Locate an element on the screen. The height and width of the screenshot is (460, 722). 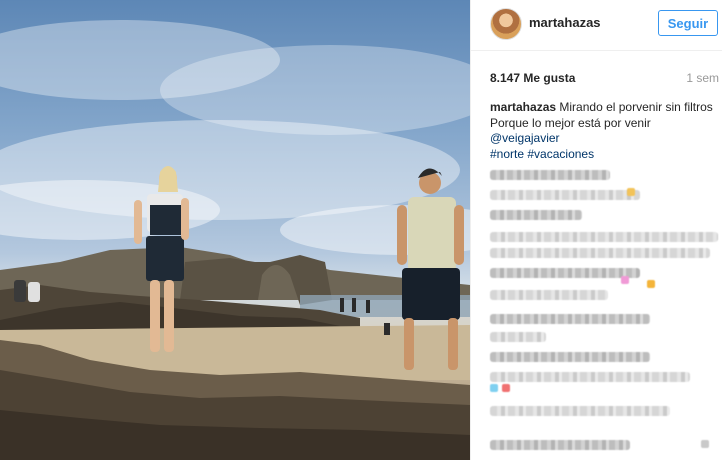
more-icon is located at coordinates (705, 444).